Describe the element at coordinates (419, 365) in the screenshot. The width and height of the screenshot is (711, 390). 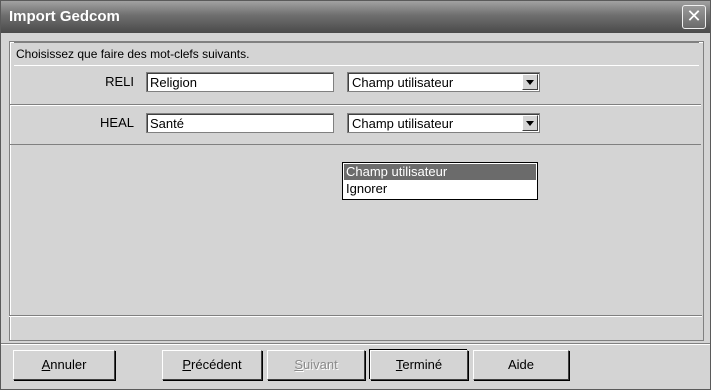
I see `finish-button: Terminé` at that location.